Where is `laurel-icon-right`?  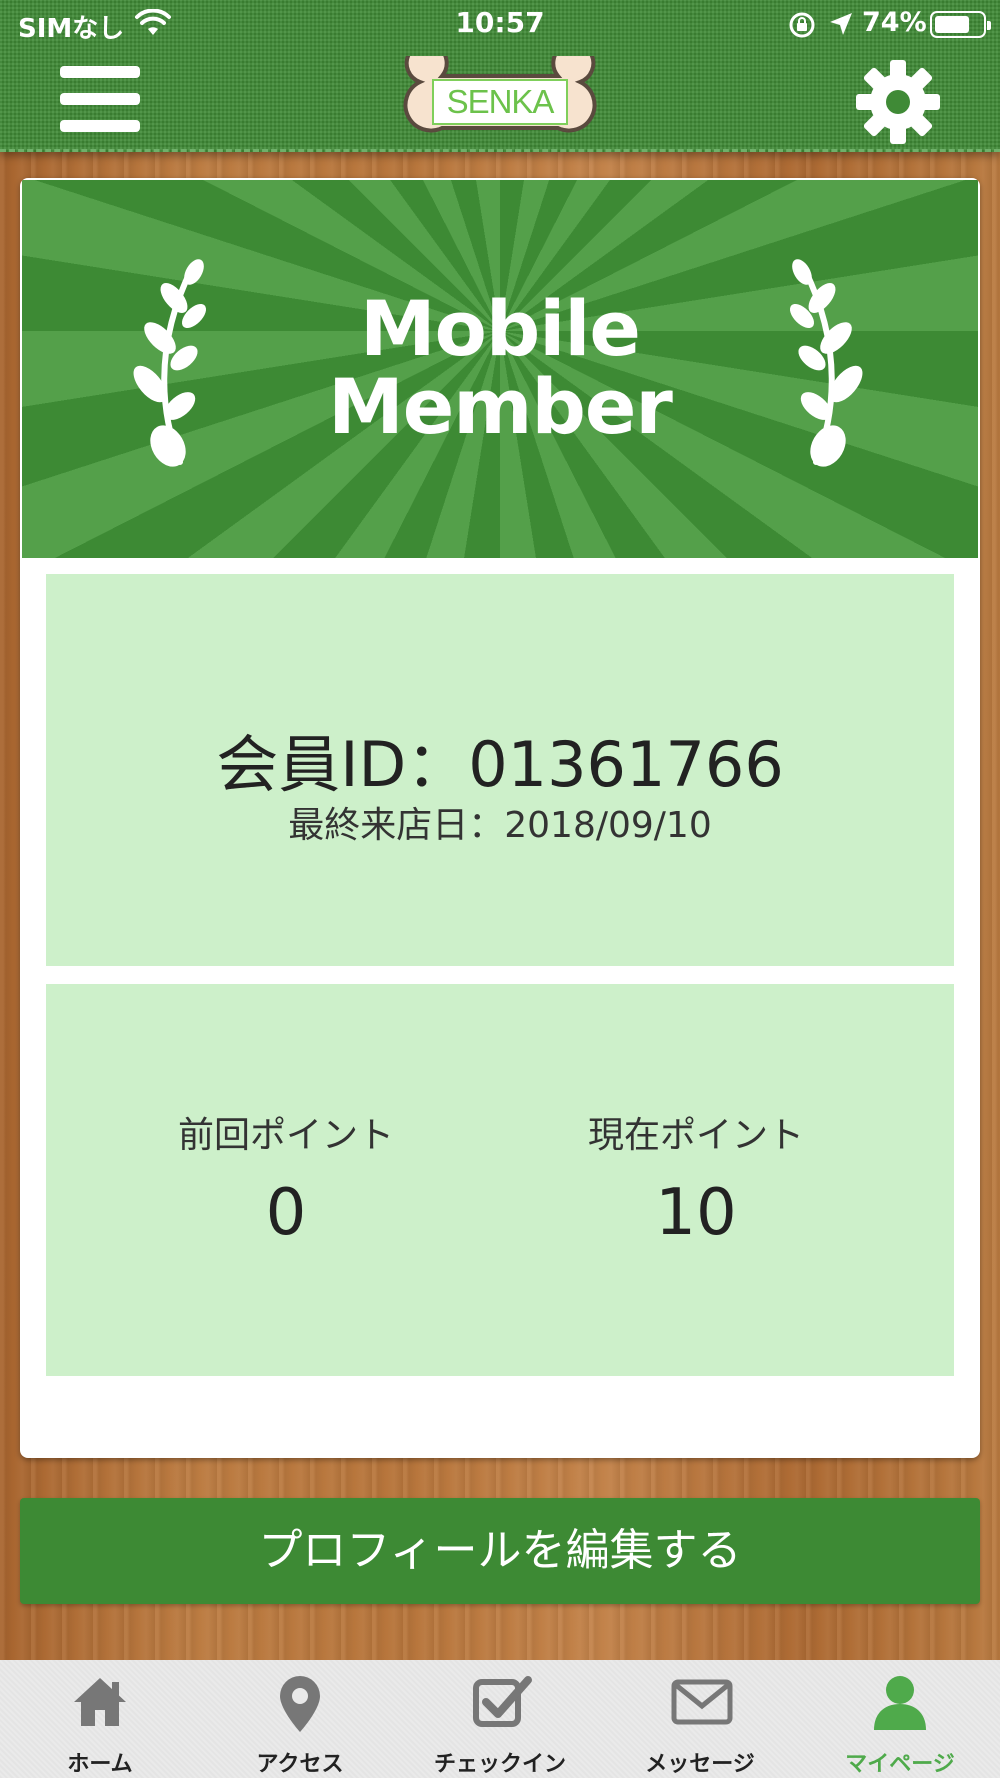 laurel-icon-right is located at coordinates (826, 363).